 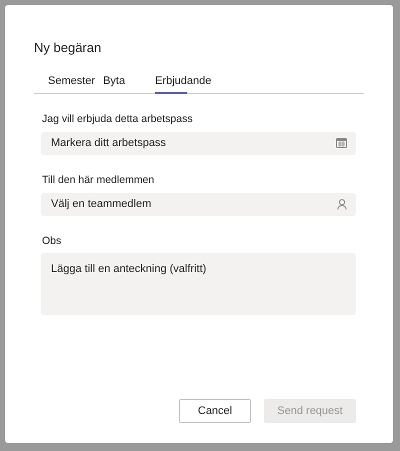 I want to click on field-label: Obs, so click(x=52, y=241).